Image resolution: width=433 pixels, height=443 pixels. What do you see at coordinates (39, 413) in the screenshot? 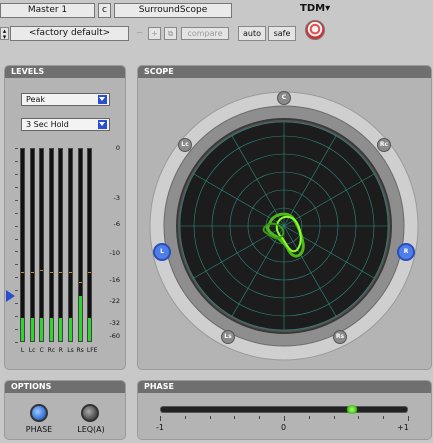
I see `phase-led-button` at bounding box center [39, 413].